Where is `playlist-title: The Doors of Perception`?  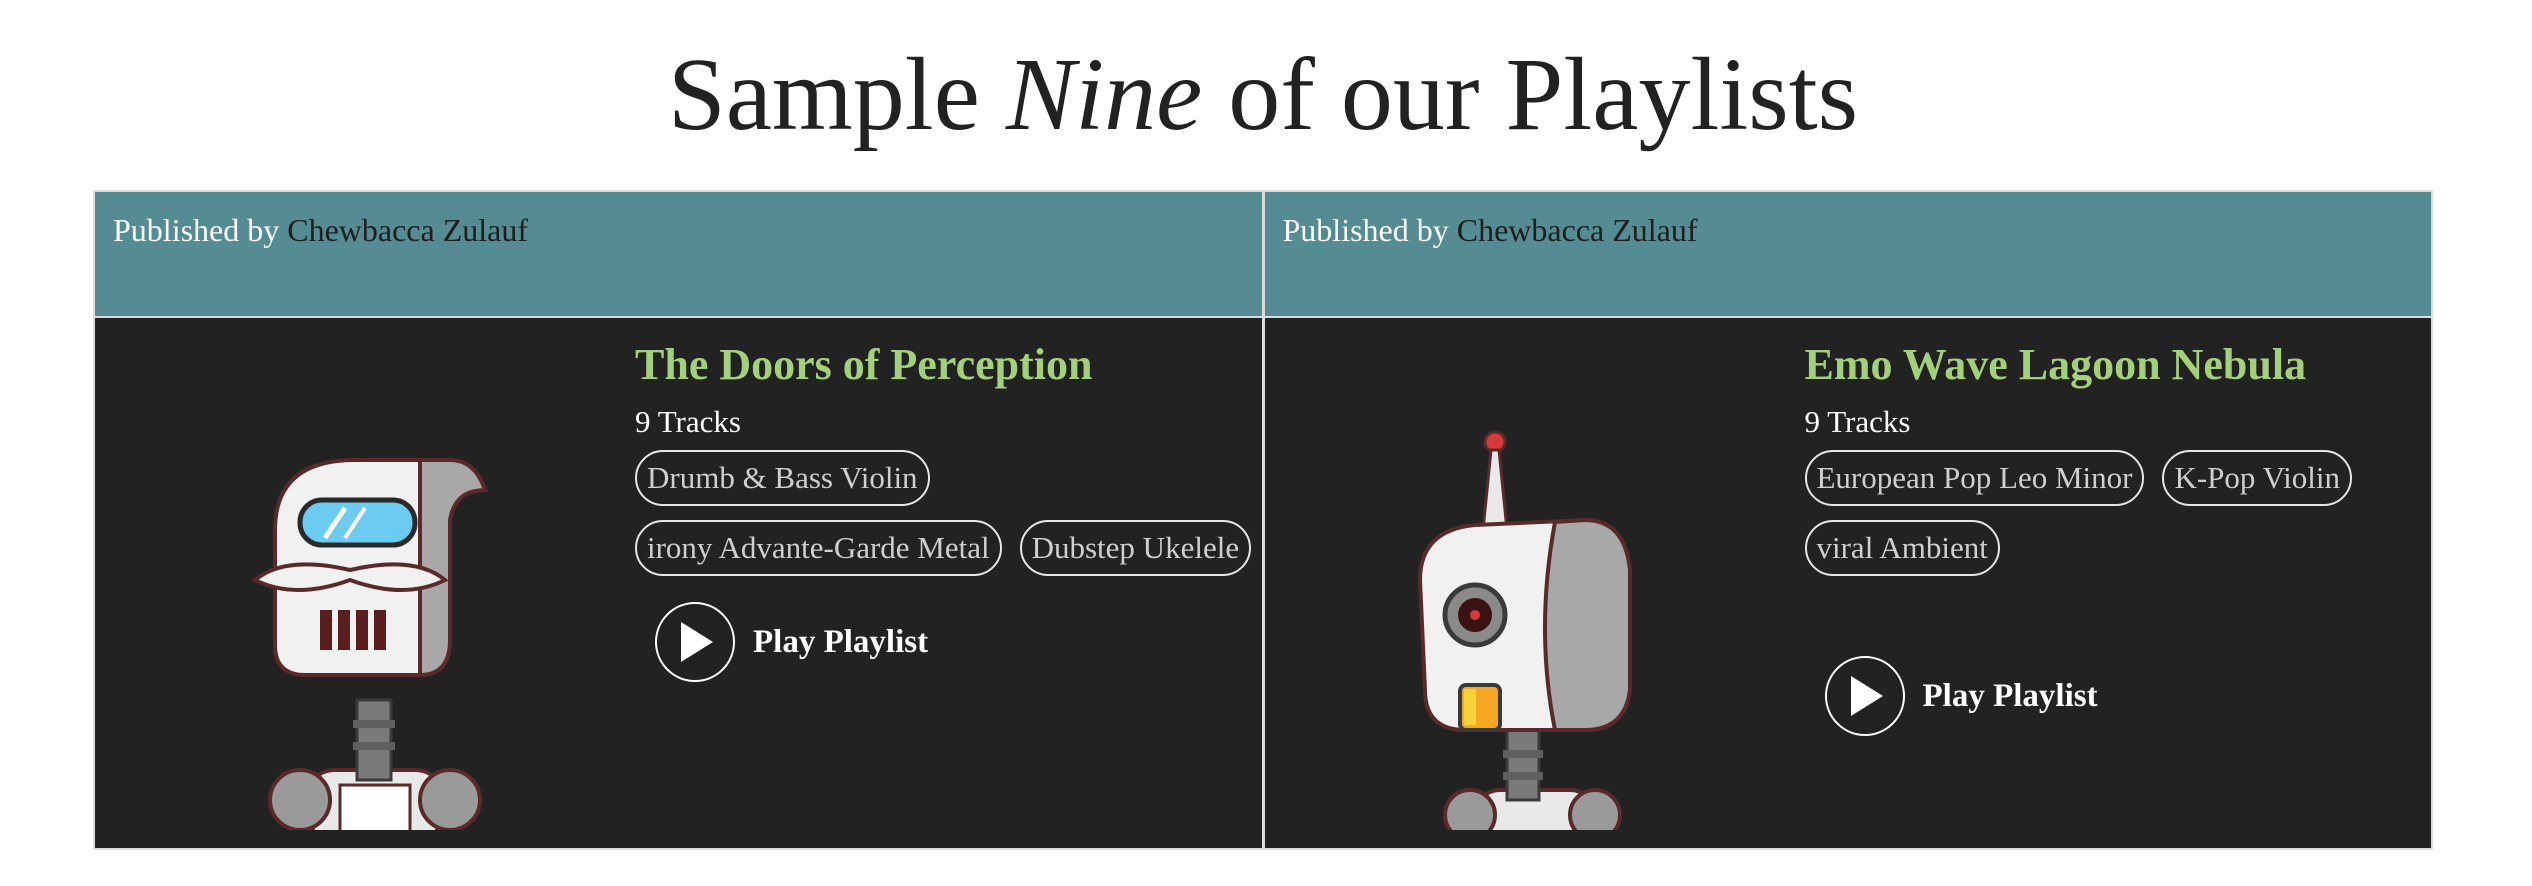
playlist-title: The Doors of Perception is located at coordinates (945, 365).